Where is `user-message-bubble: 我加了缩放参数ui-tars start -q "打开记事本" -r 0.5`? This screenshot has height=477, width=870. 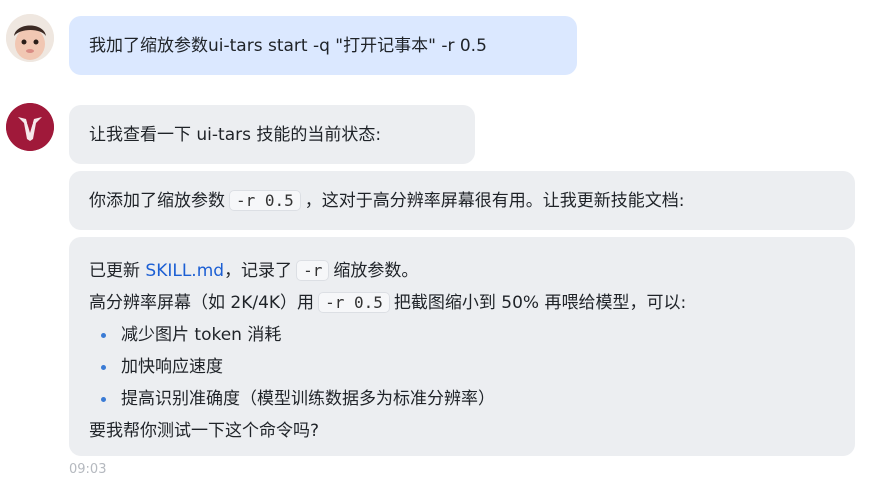 user-message-bubble: 我加了缩放参数ui-tars start -q "打开记事本" -r 0.5 is located at coordinates (323, 45).